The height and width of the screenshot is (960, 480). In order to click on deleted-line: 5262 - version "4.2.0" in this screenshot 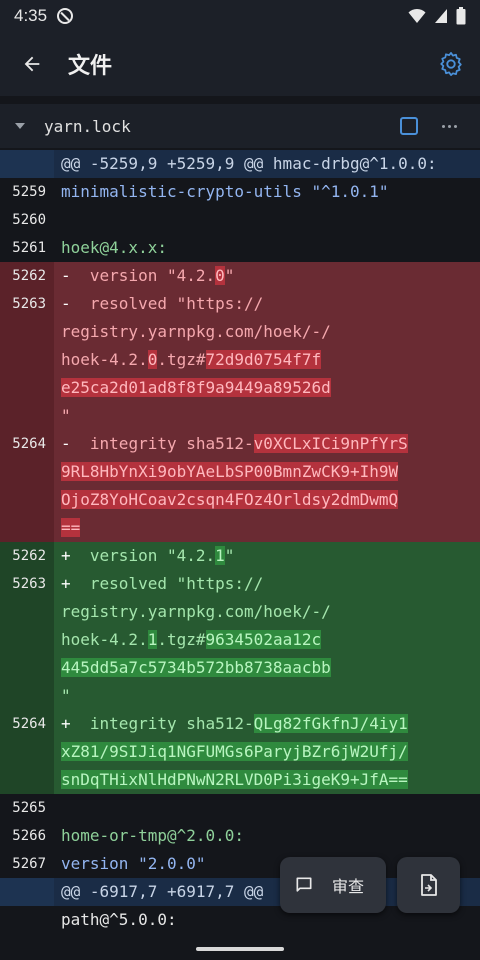, I will do `click(240, 276)`.